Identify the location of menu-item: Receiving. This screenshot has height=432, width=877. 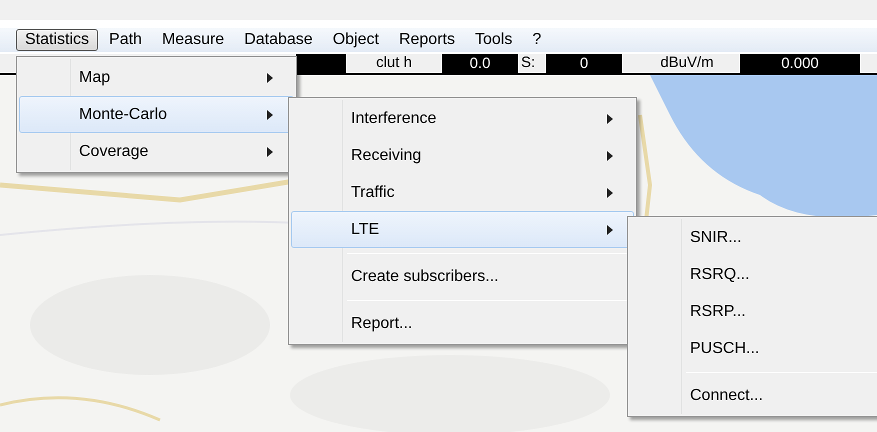
(462, 155).